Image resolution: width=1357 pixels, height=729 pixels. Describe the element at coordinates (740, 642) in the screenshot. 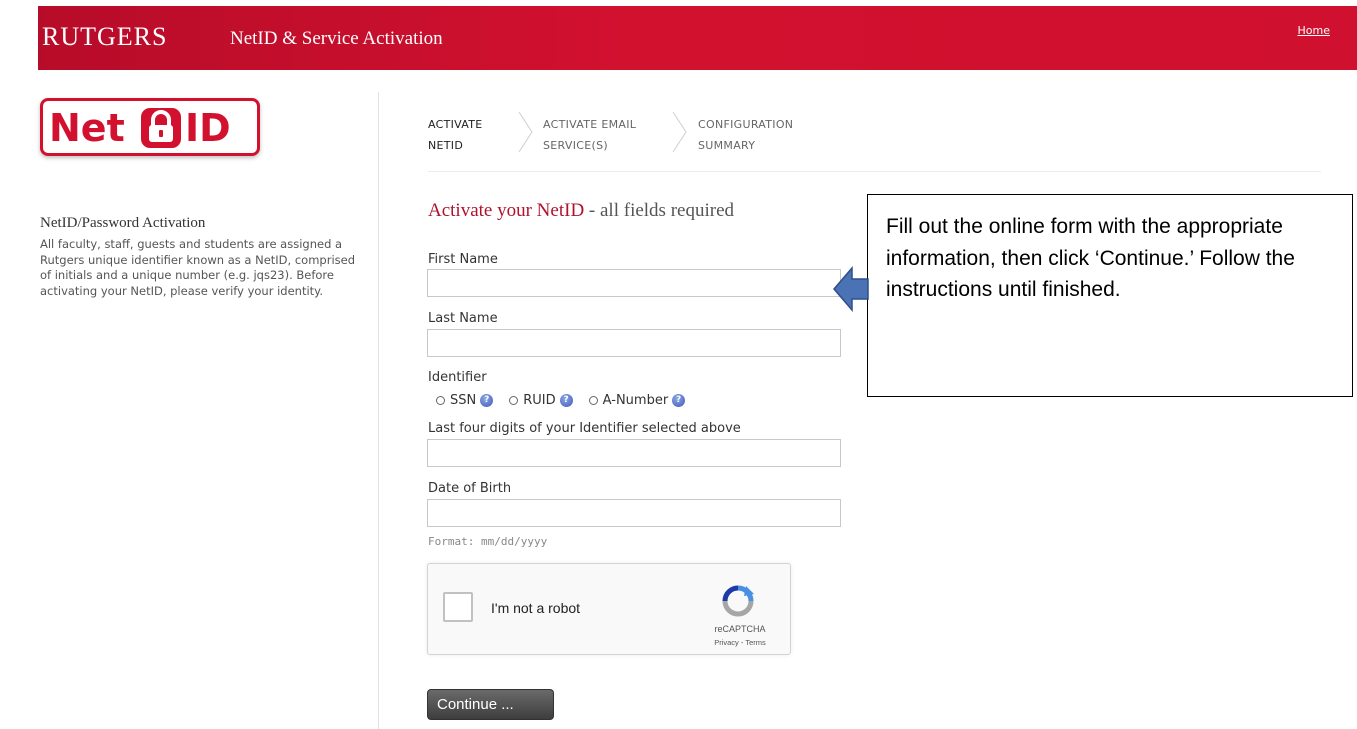

I see `recaptcha-links: Privacy - Terms` at that location.